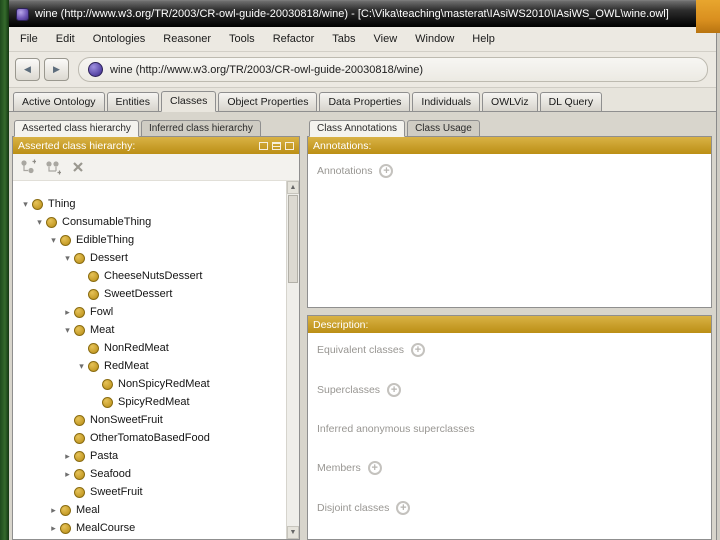  Describe the element at coordinates (156, 294) in the screenshot. I see `tree-item-sweetdessert: SweetDessert` at that location.